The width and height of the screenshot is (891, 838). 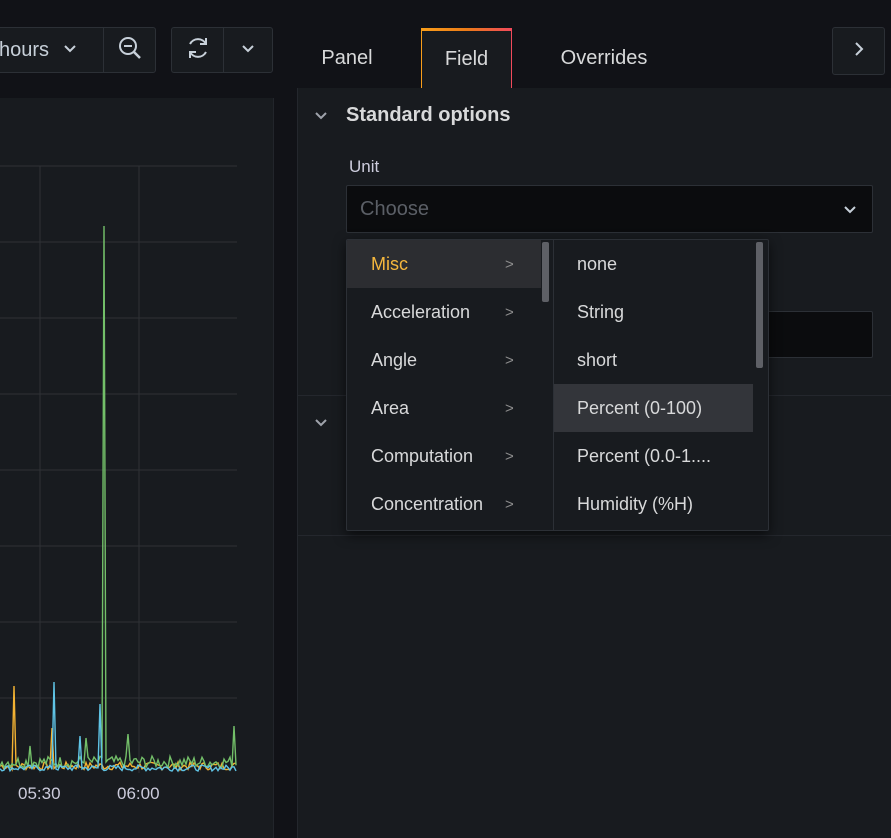 I want to click on zoom-out-button, so click(x=129, y=50).